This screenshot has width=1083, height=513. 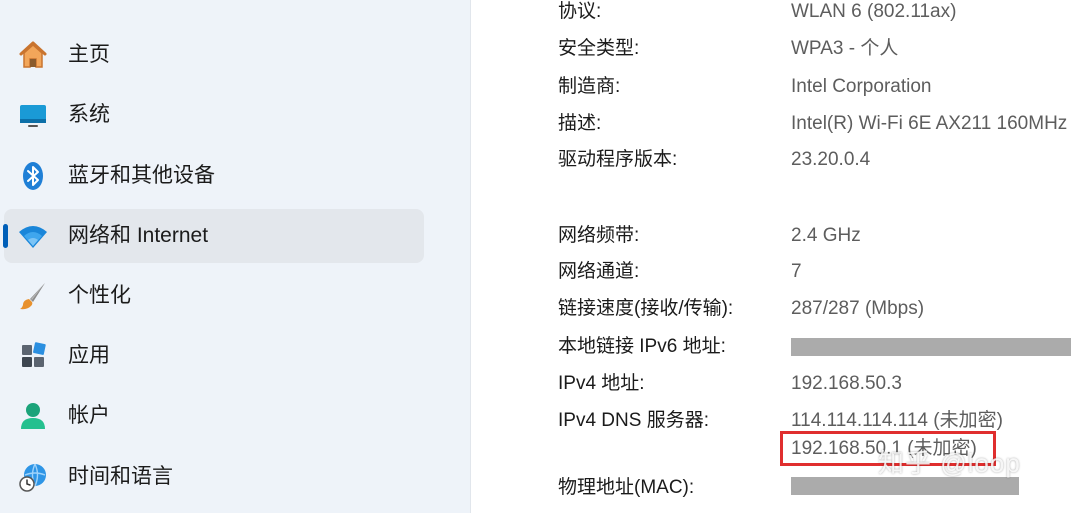 I want to click on ipv4-address-value: 192.168.50.3, so click(x=846, y=383).